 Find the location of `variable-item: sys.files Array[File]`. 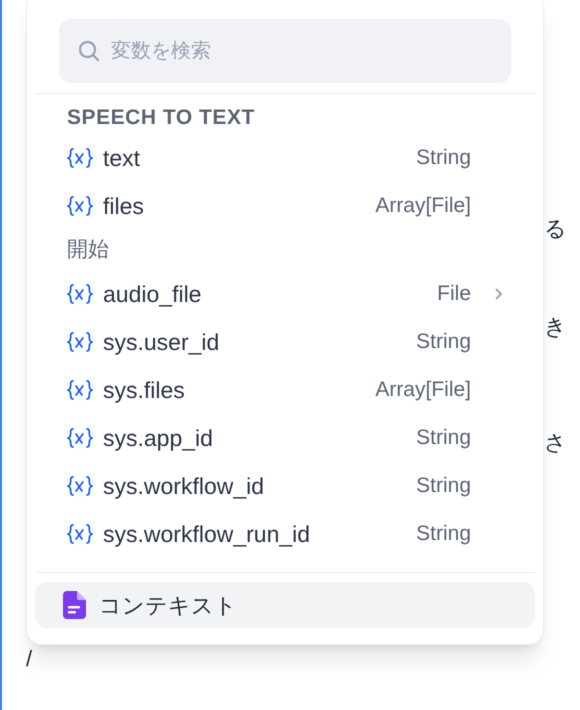

variable-item: sys.files Array[File] is located at coordinates (285, 390).